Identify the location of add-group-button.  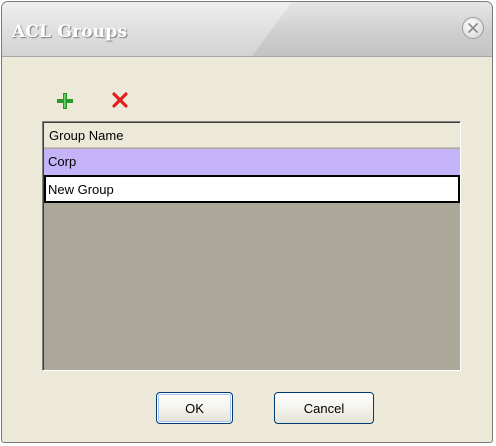
(65, 101).